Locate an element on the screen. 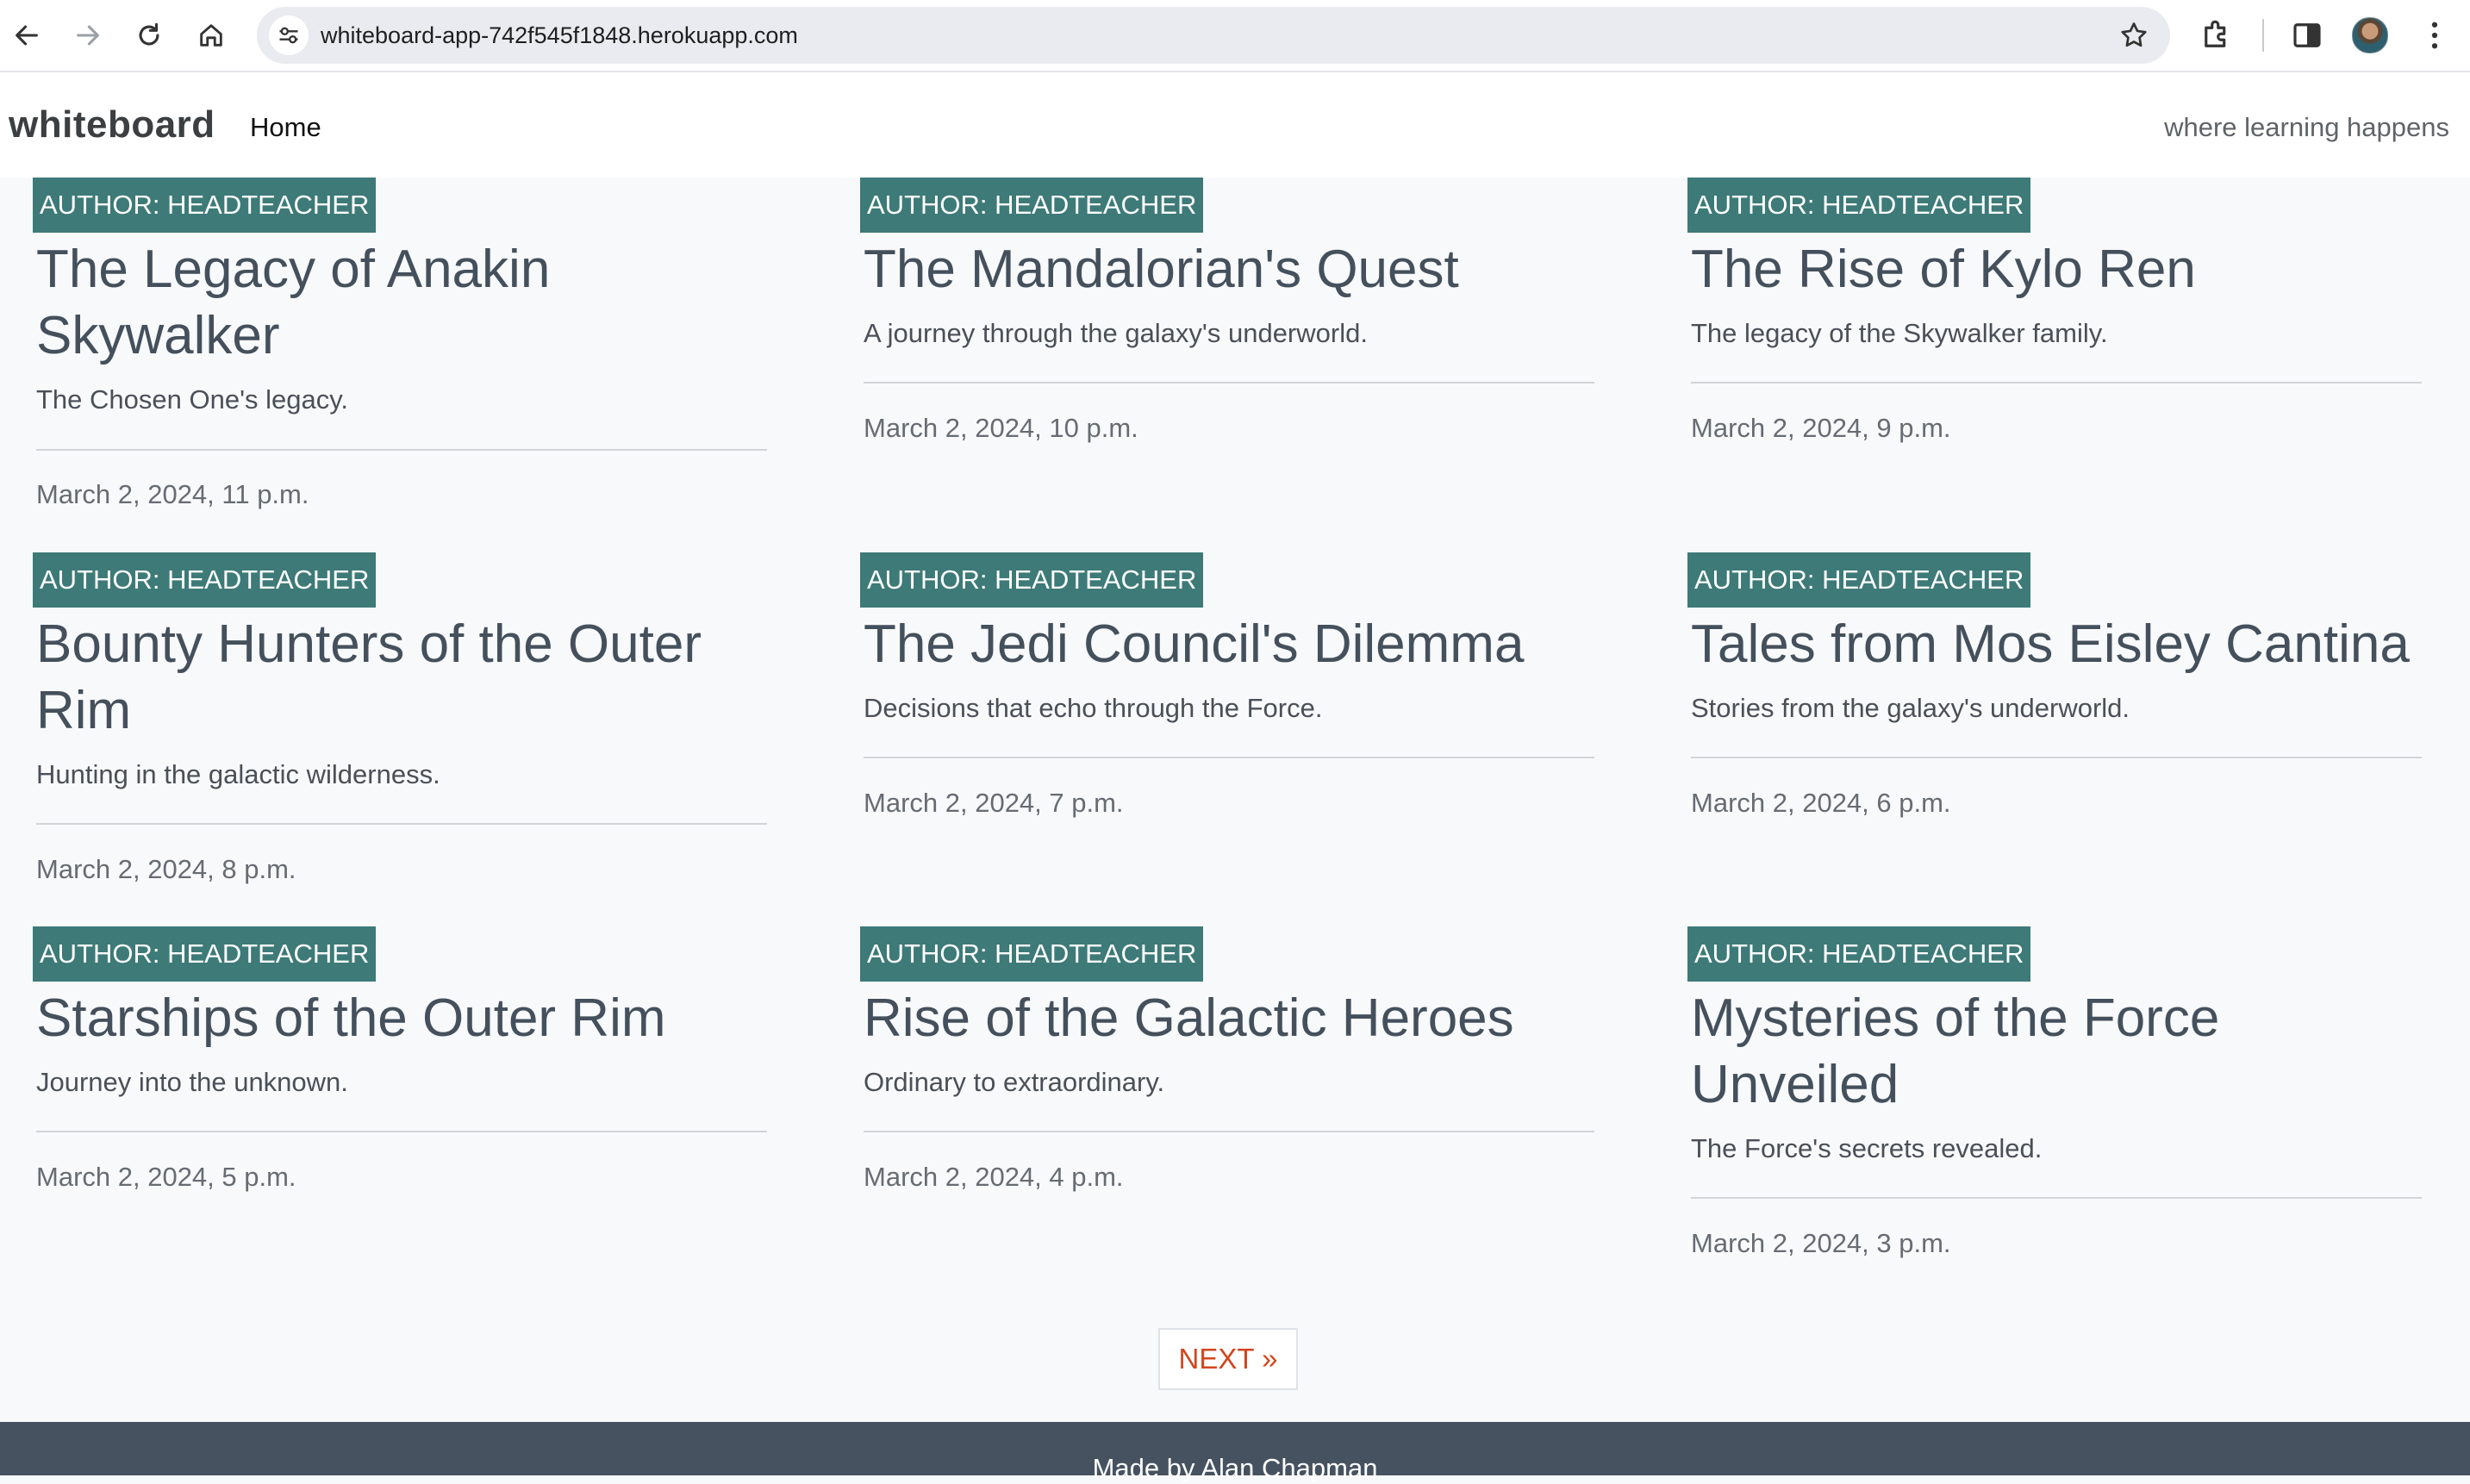 Image resolution: width=2470 pixels, height=1484 pixels. site-tagline: where learning happens is located at coordinates (2306, 127).